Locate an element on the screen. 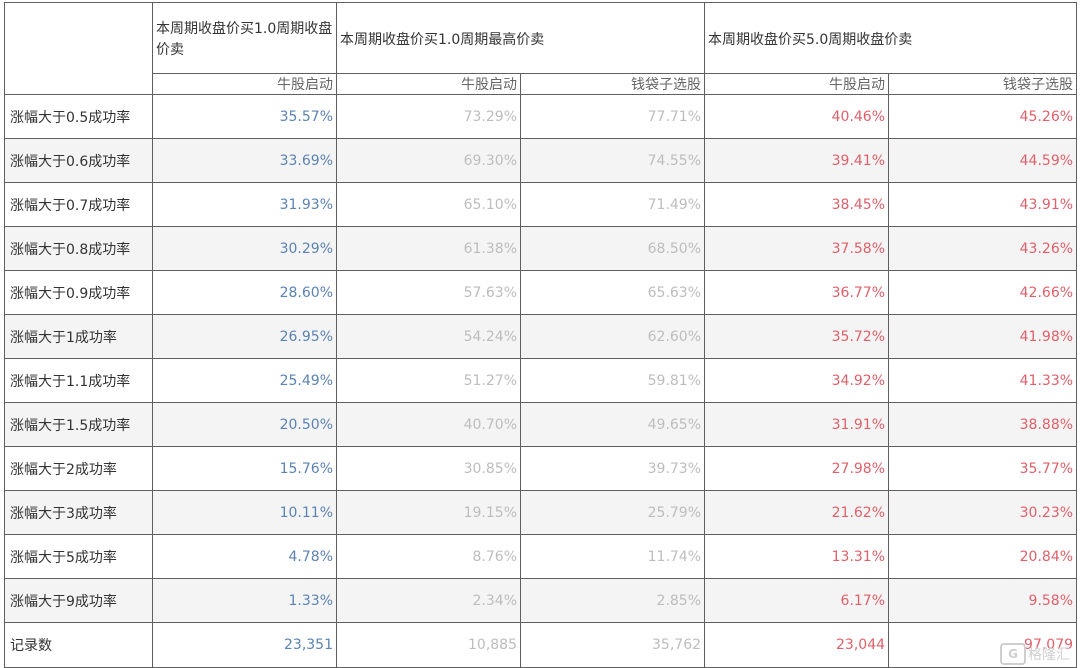 The width and height of the screenshot is (1080, 668). value-cell: 2.85% is located at coordinates (612, 600).